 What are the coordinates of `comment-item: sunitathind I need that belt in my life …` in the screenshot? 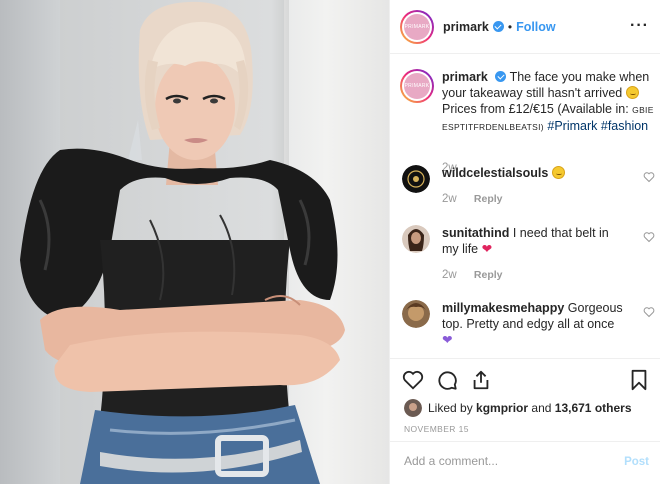 It's located at (527, 253).